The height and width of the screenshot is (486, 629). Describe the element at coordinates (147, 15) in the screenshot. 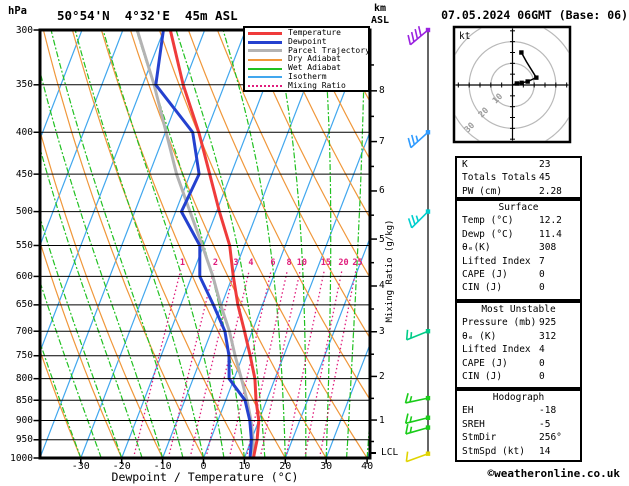

I see `station-title: 50°54'N 4°32'E 45m ASL` at that location.